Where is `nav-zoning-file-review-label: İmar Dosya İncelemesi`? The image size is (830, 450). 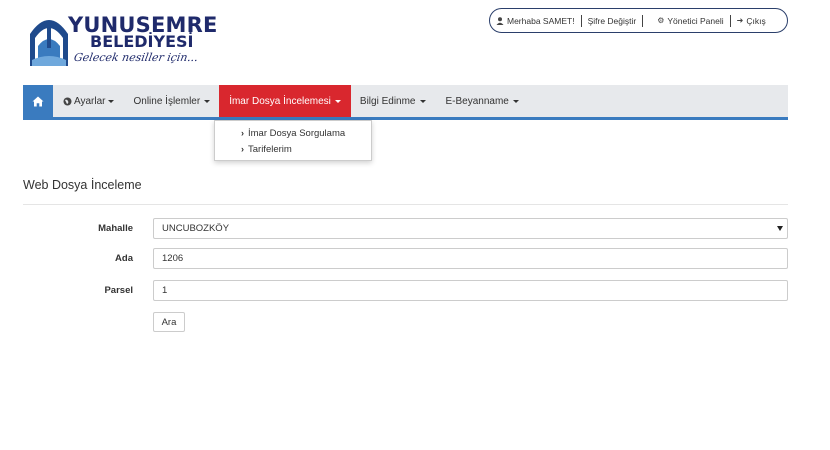
nav-zoning-file-review-label: İmar Dosya İncelemesi is located at coordinates (280, 101).